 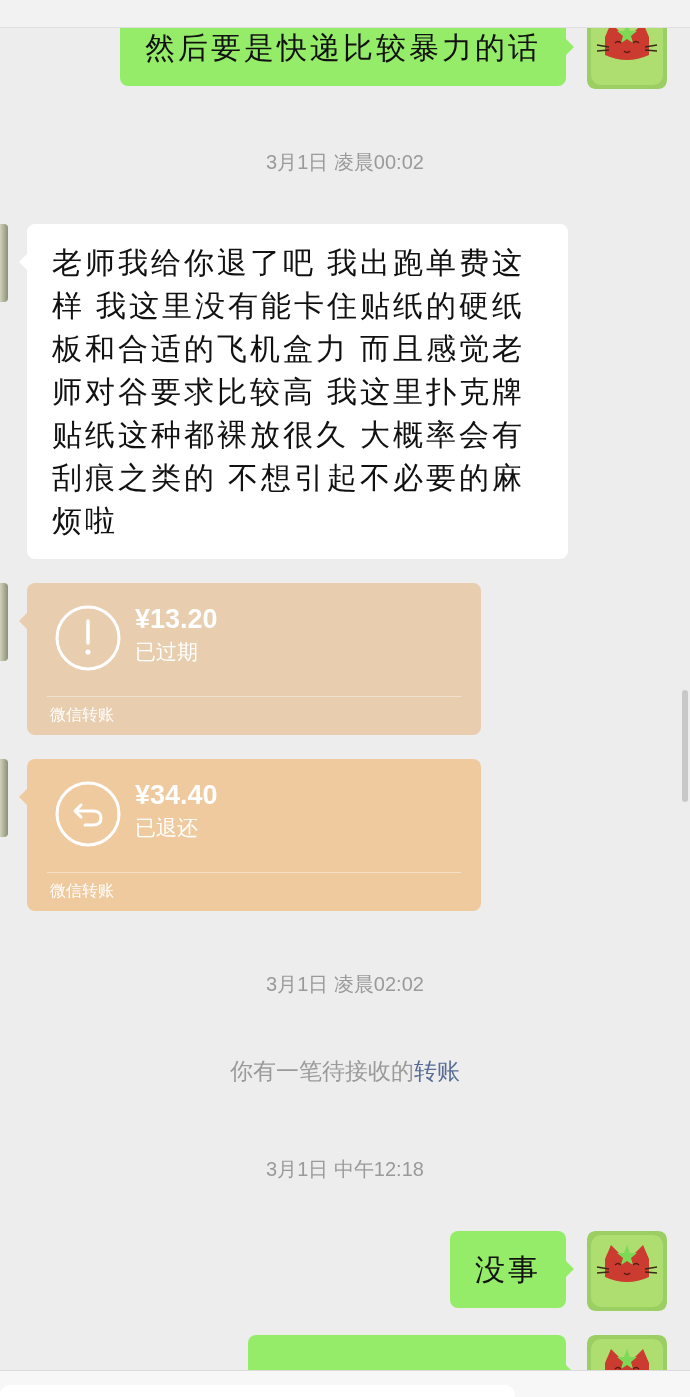 I want to click on message-bubble: 然后要是快递比较暴力的话, so click(x=343, y=57).